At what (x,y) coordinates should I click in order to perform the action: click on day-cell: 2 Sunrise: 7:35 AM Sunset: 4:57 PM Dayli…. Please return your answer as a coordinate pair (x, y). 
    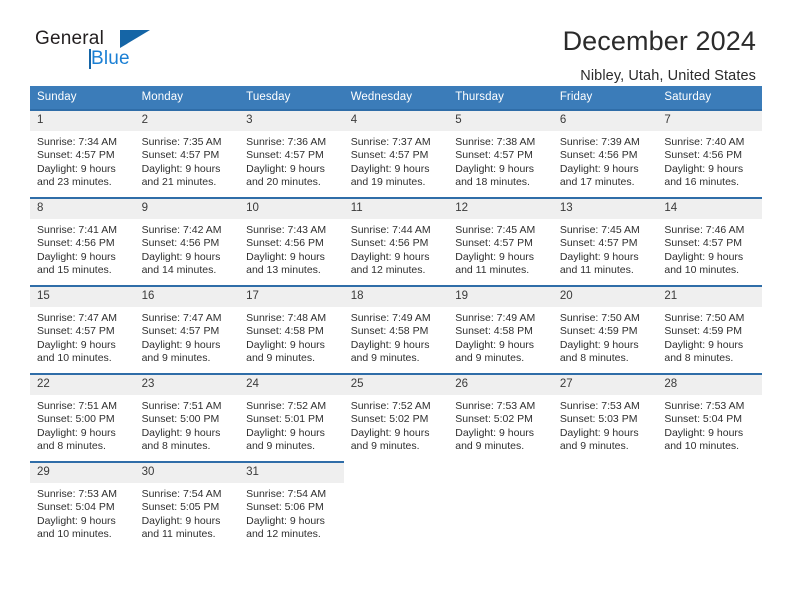
    Looking at the image, I should click on (187, 153).